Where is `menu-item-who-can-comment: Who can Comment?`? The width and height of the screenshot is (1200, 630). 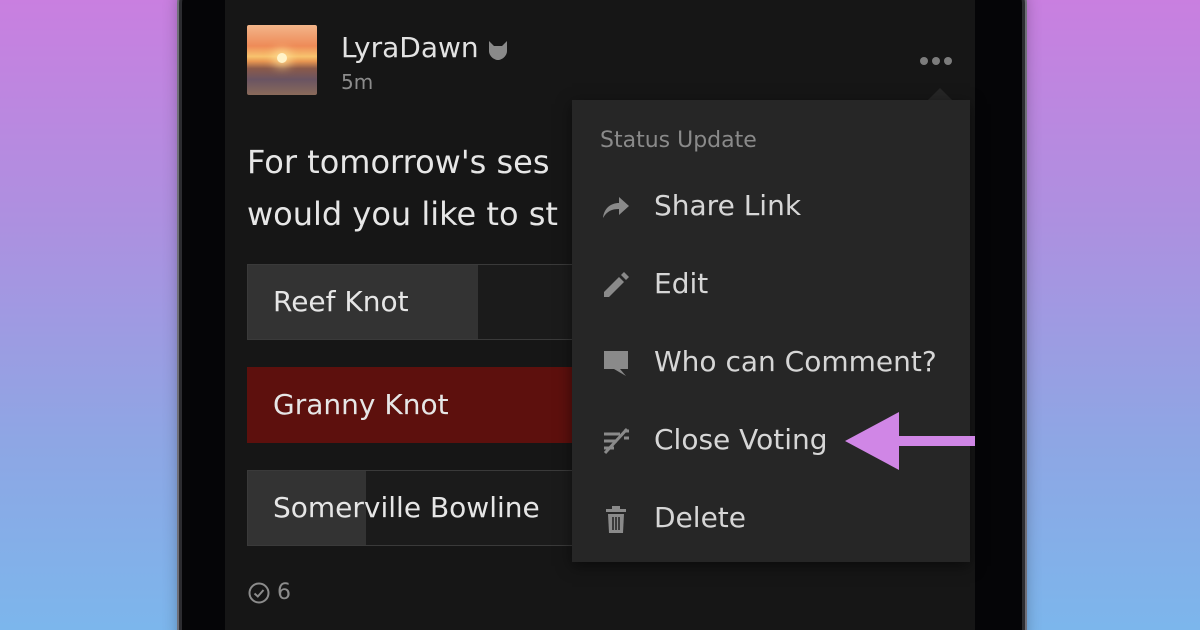
menu-item-who-can-comment: Who can Comment? is located at coordinates (771, 362).